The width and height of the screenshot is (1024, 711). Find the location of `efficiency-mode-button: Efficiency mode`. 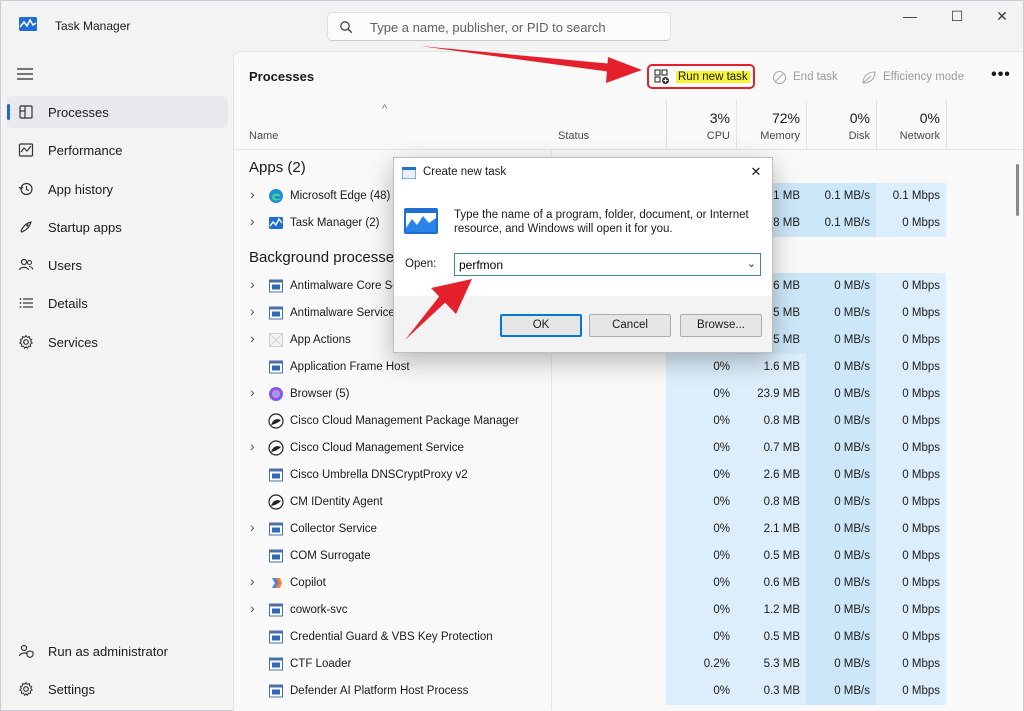

efficiency-mode-button: Efficiency mode is located at coordinates (912, 77).